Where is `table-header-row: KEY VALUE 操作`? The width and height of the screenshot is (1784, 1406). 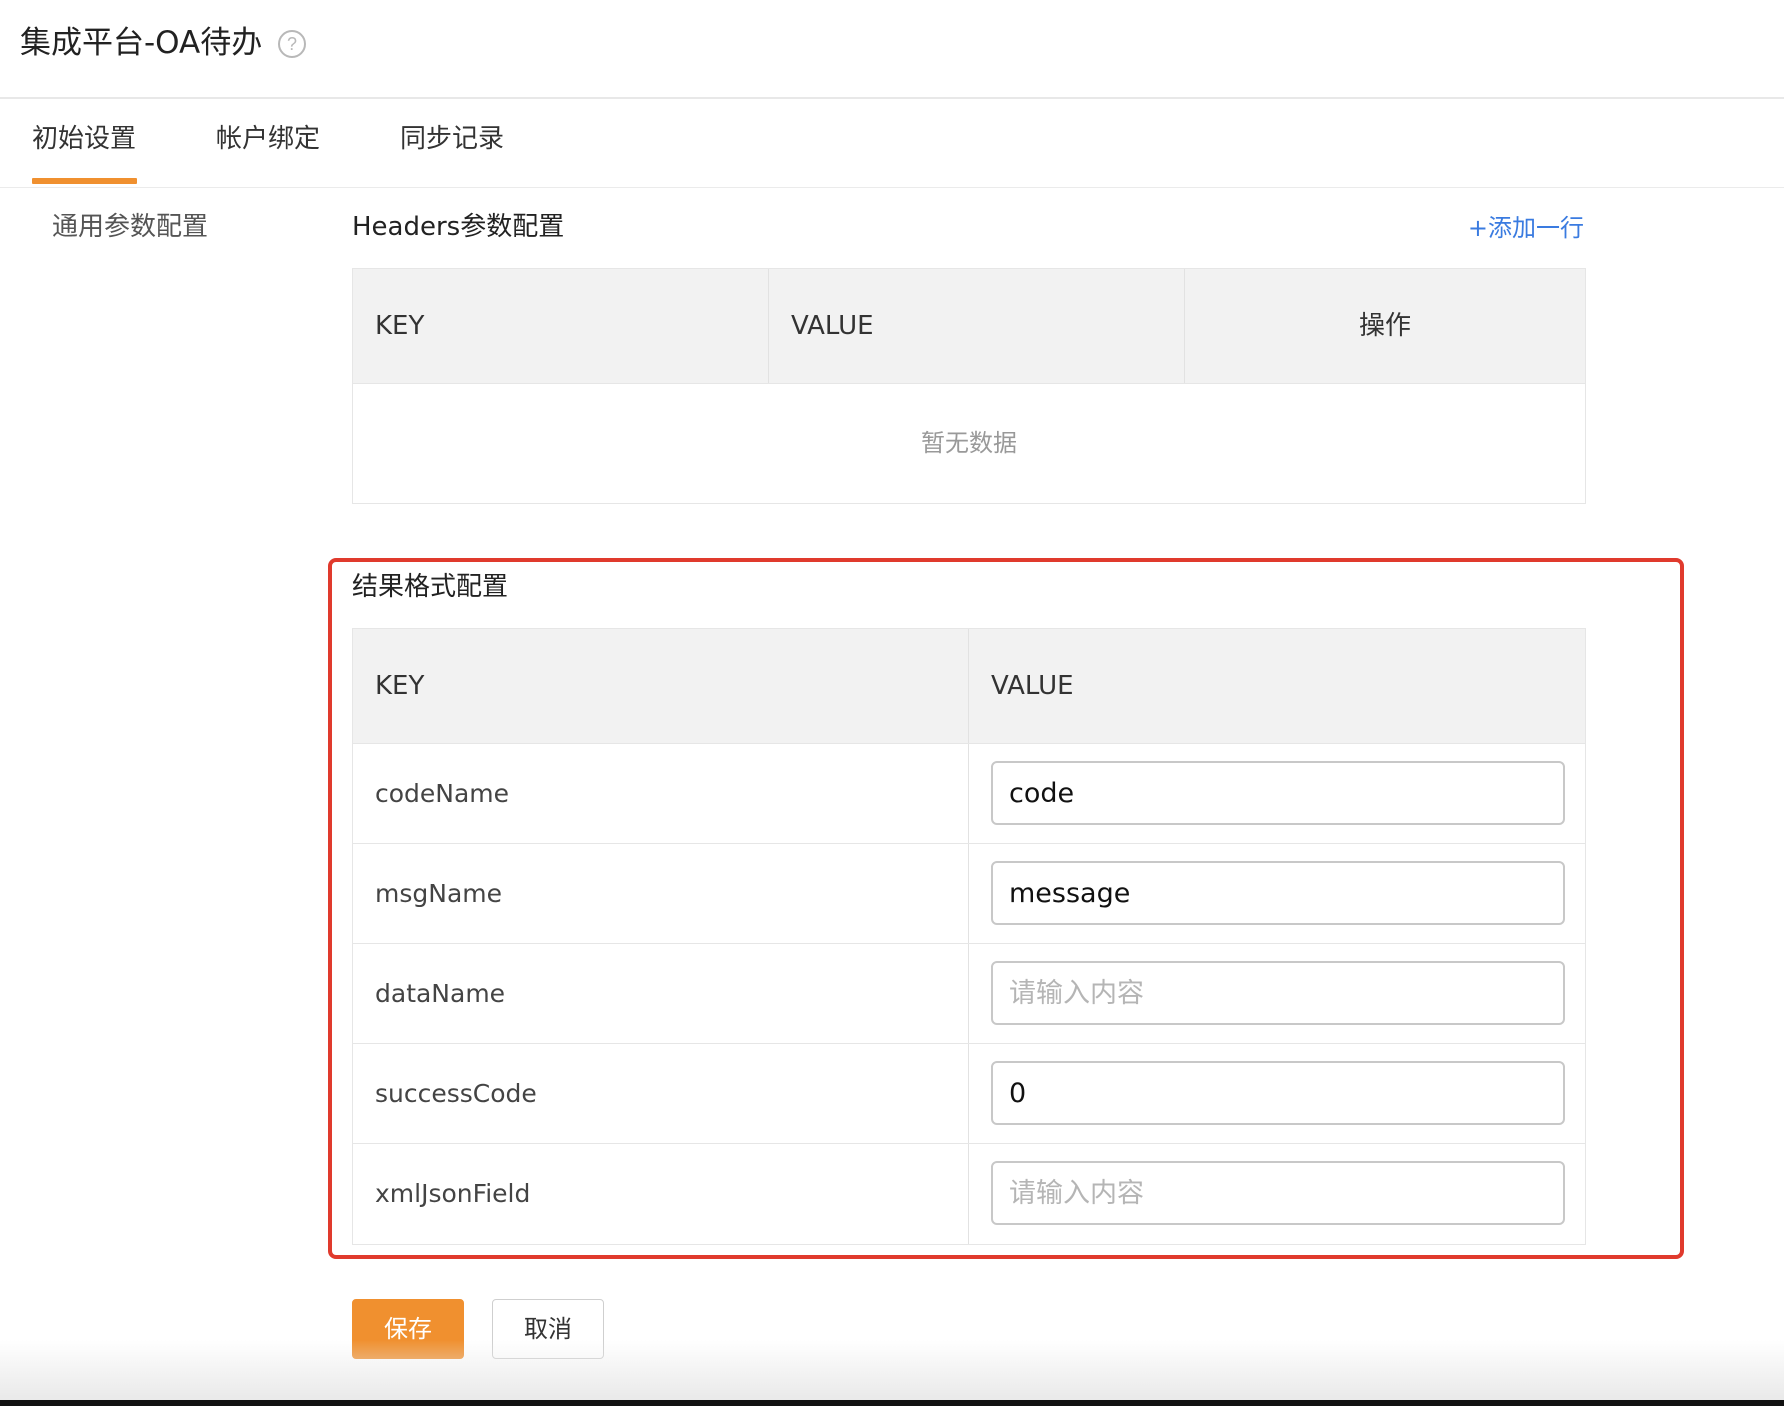
table-header-row: KEY VALUE 操作 is located at coordinates (969, 326).